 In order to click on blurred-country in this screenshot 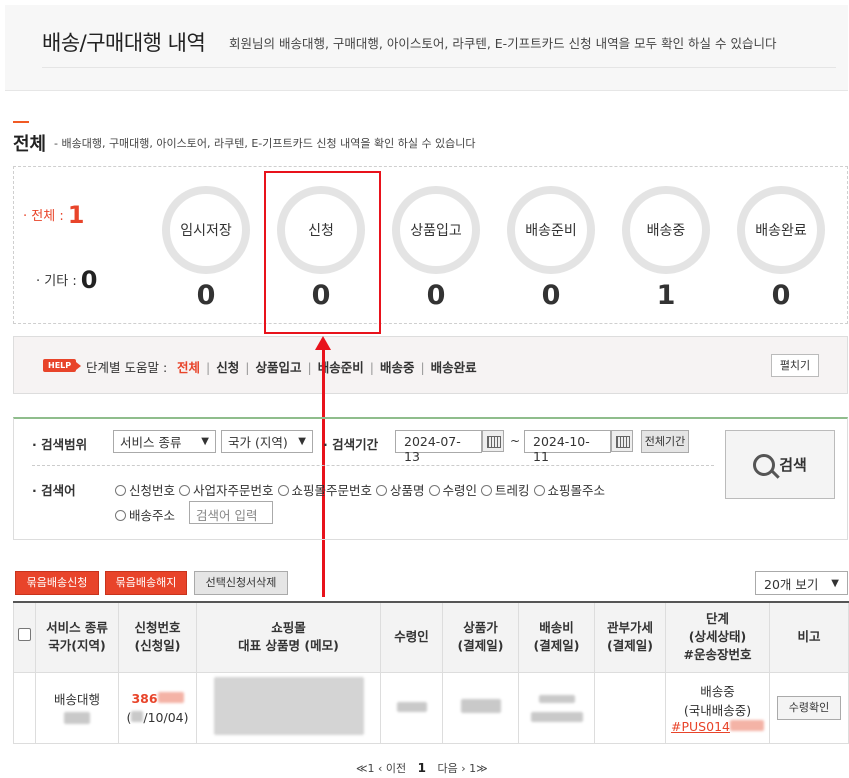, I will do `click(77, 717)`.